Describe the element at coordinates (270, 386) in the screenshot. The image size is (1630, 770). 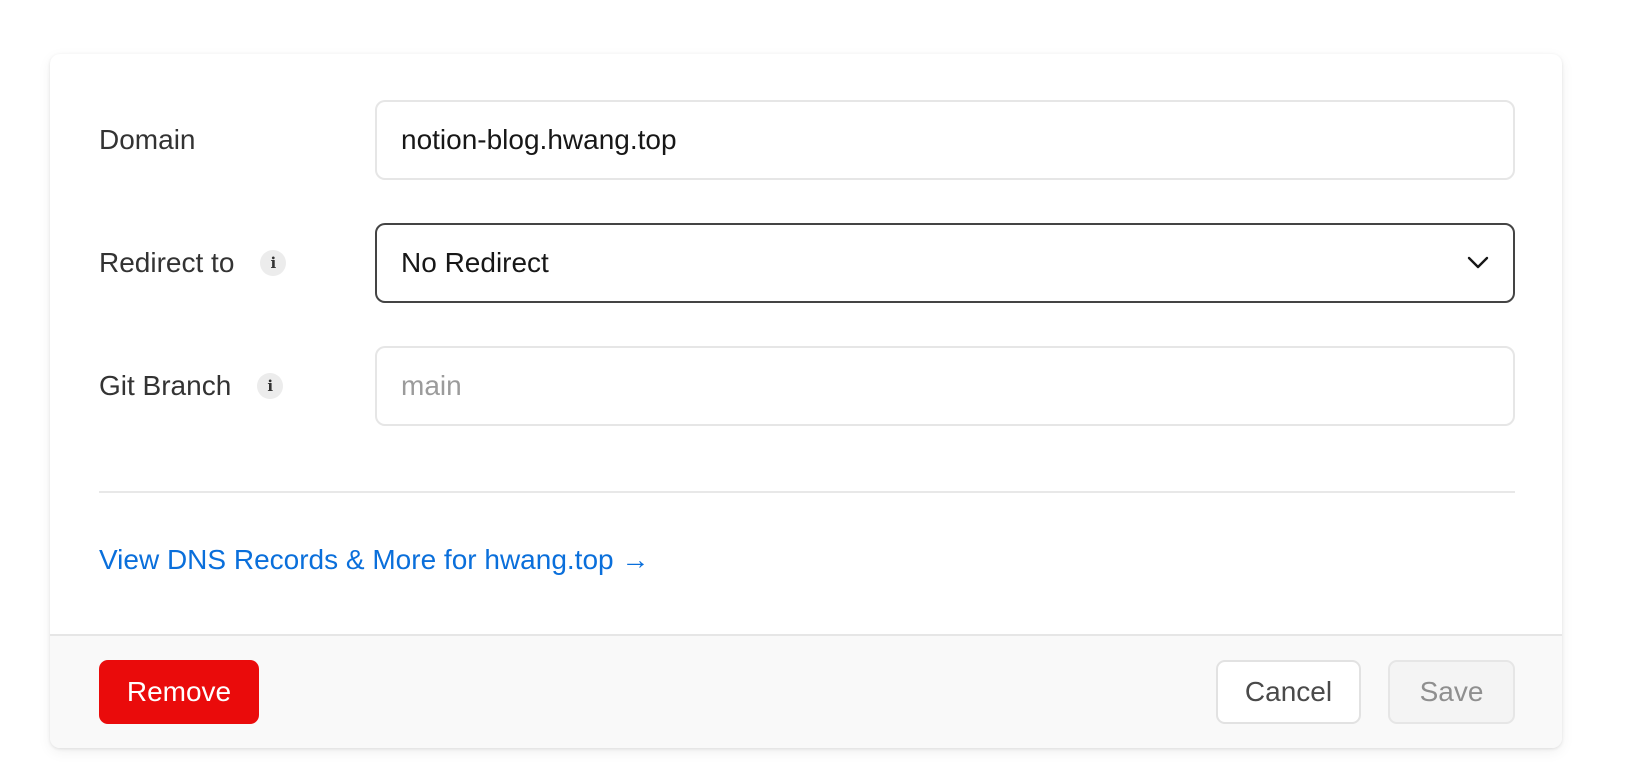
I see `git-branch-info-icon: i` at that location.